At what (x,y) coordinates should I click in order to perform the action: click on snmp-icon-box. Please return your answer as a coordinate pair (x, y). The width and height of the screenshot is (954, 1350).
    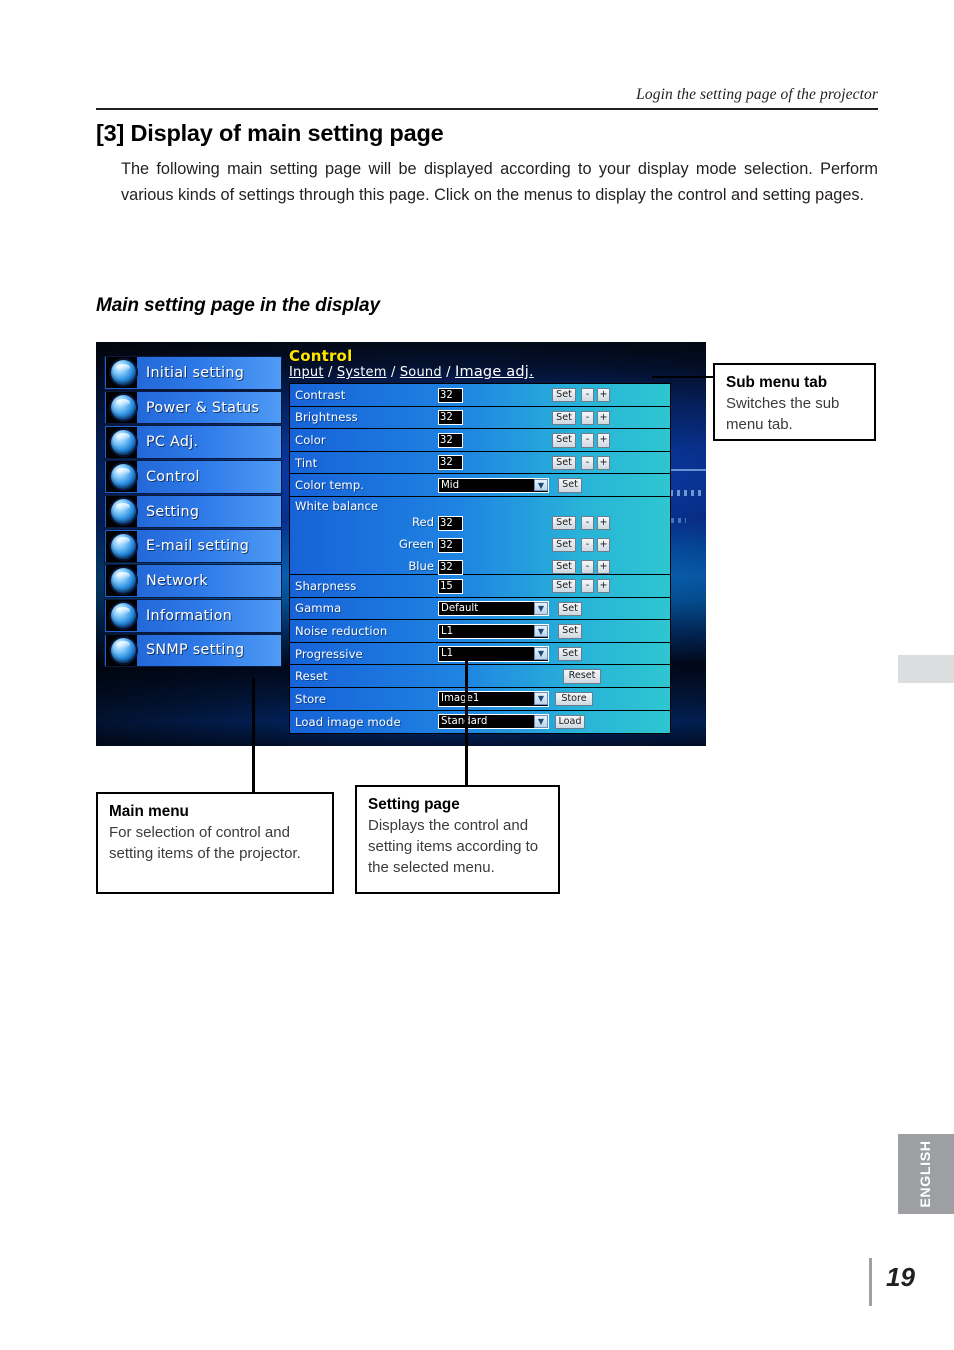
    Looking at the image, I should click on (121, 650).